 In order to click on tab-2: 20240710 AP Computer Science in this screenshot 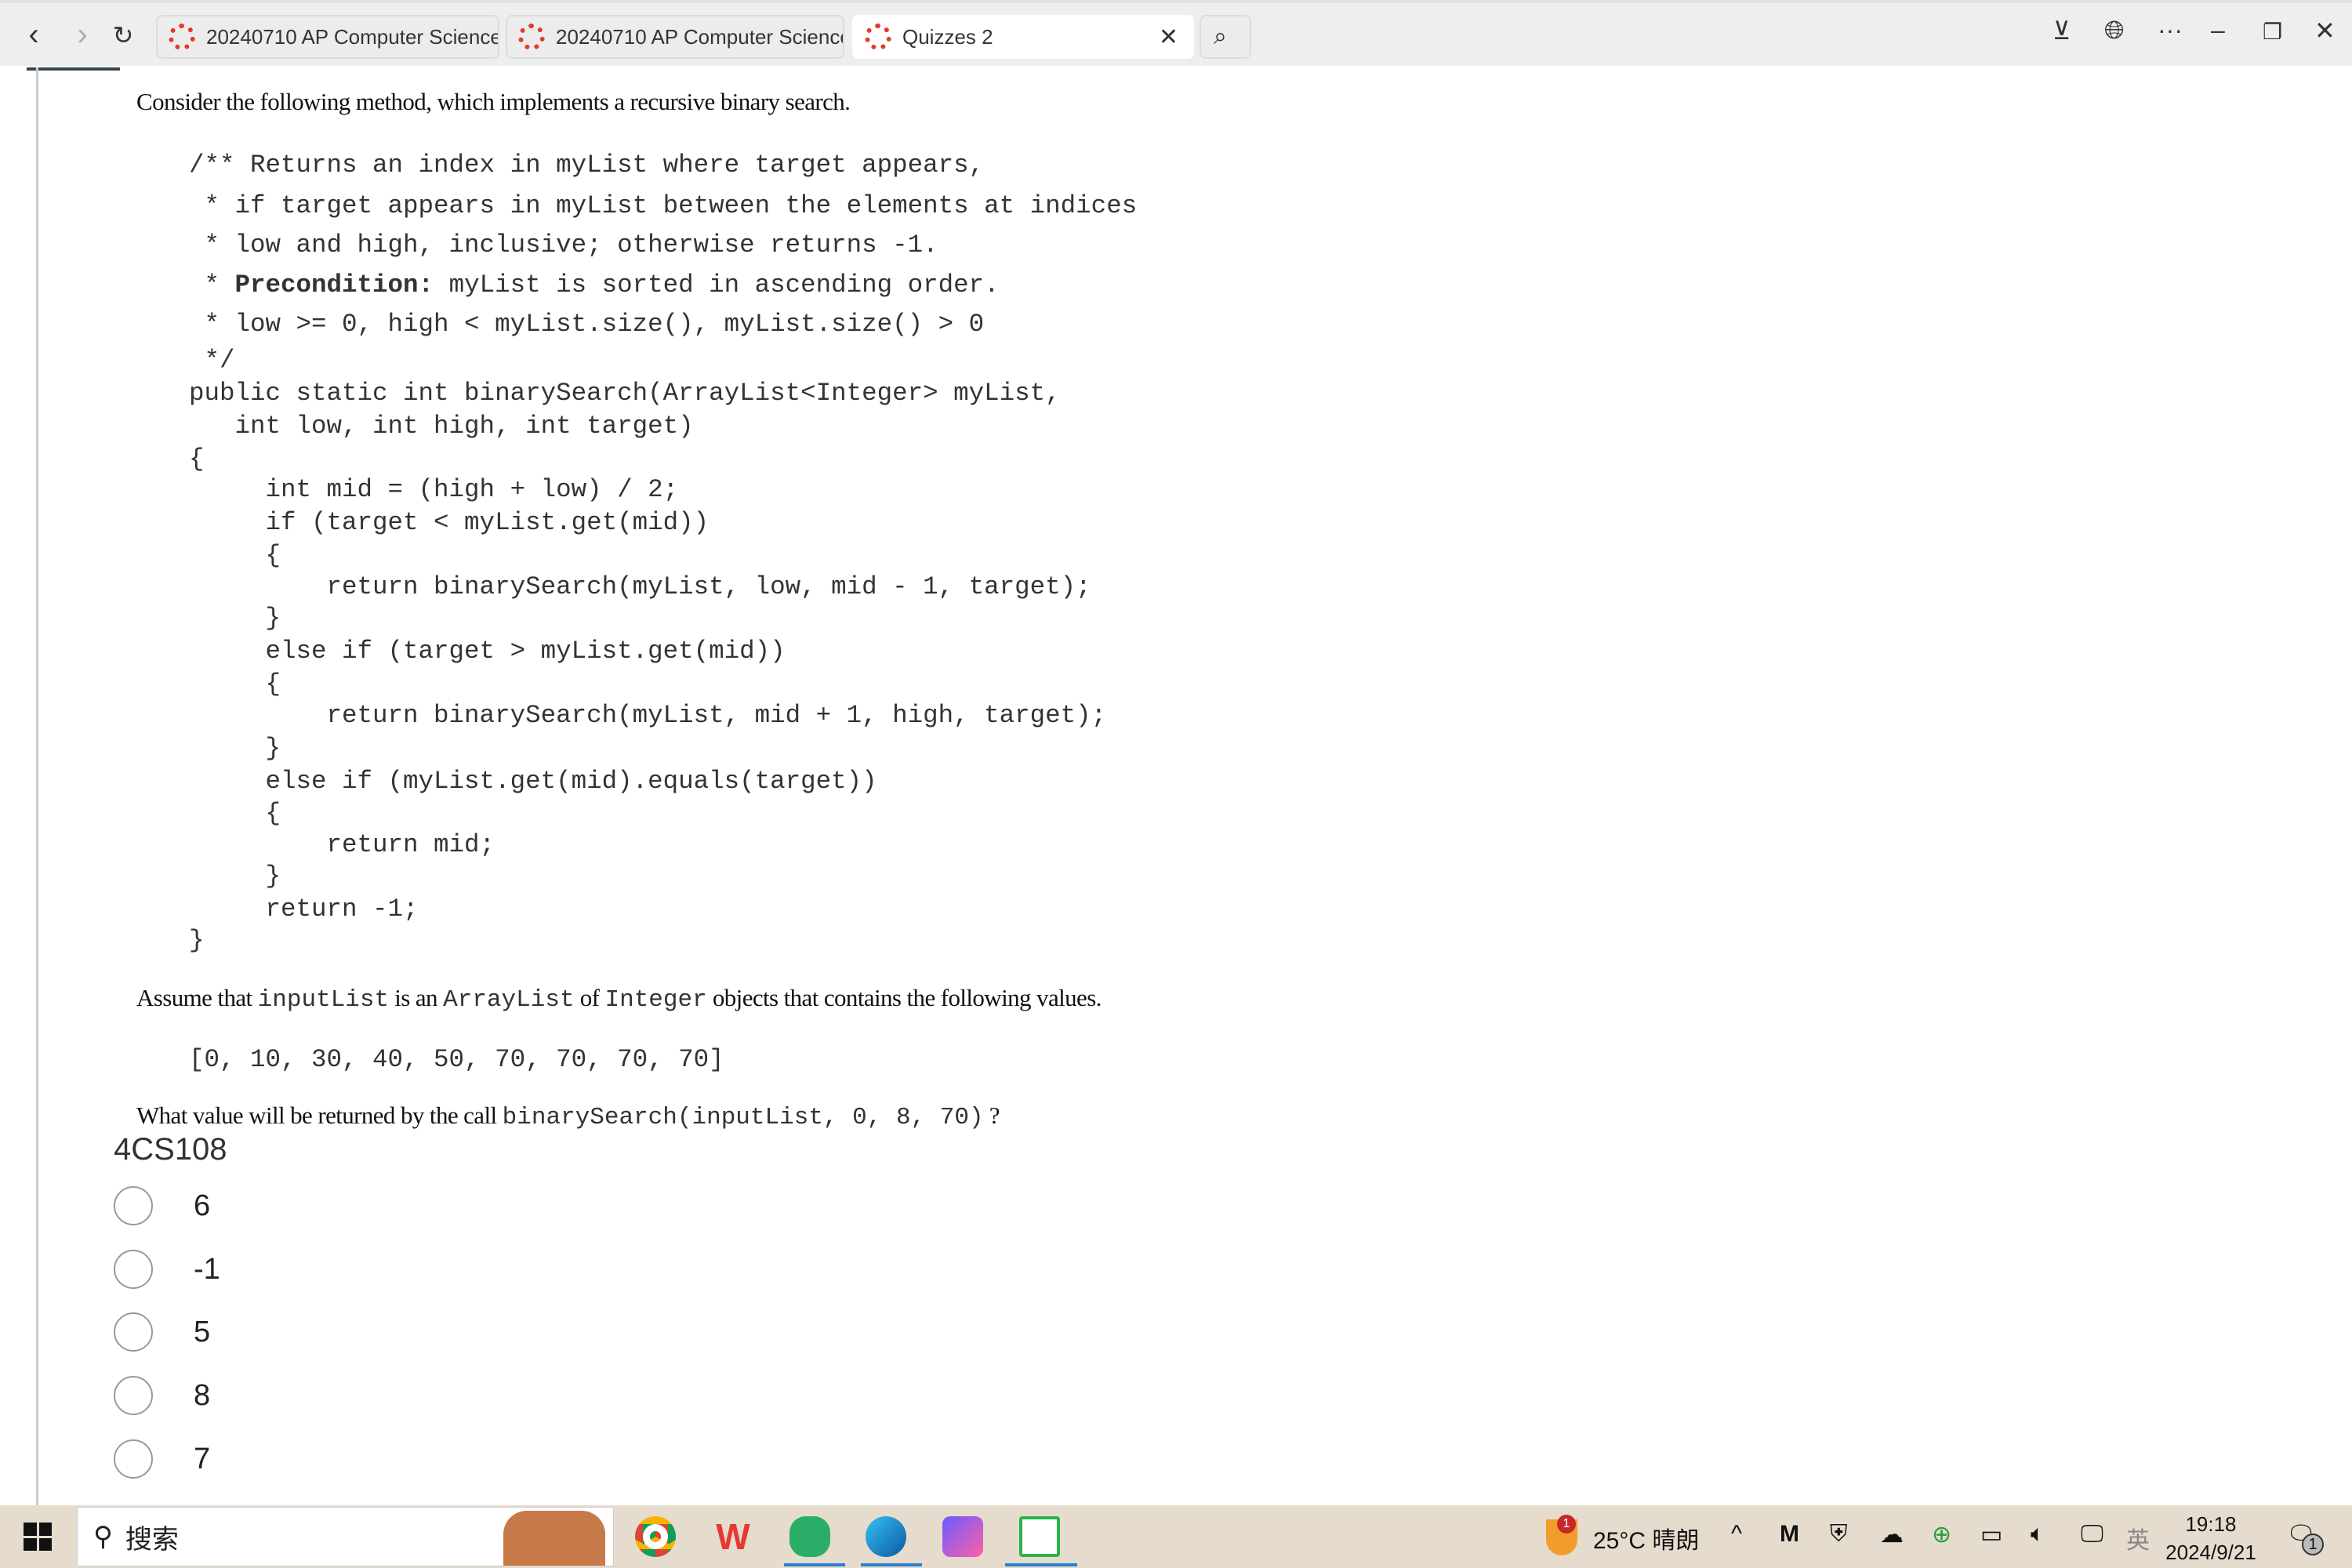, I will do `click(675, 37)`.